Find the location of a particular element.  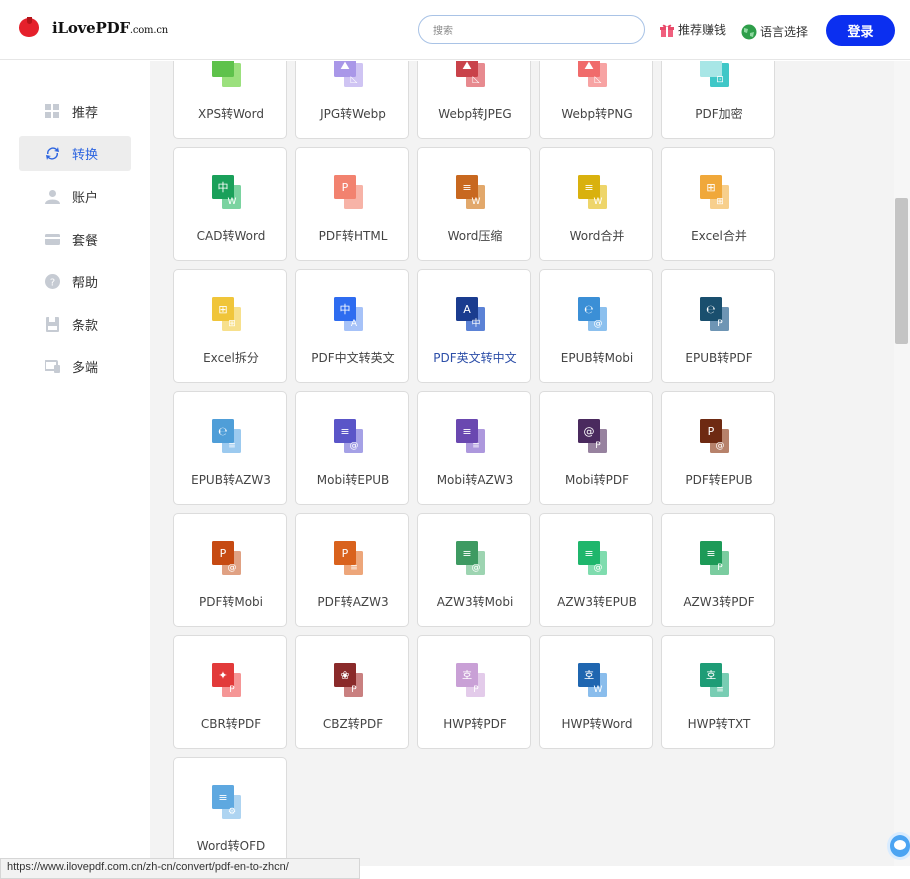

tool-card-word-to-ofd: ≡ ⚙ Word转OFD is located at coordinates (230, 811).